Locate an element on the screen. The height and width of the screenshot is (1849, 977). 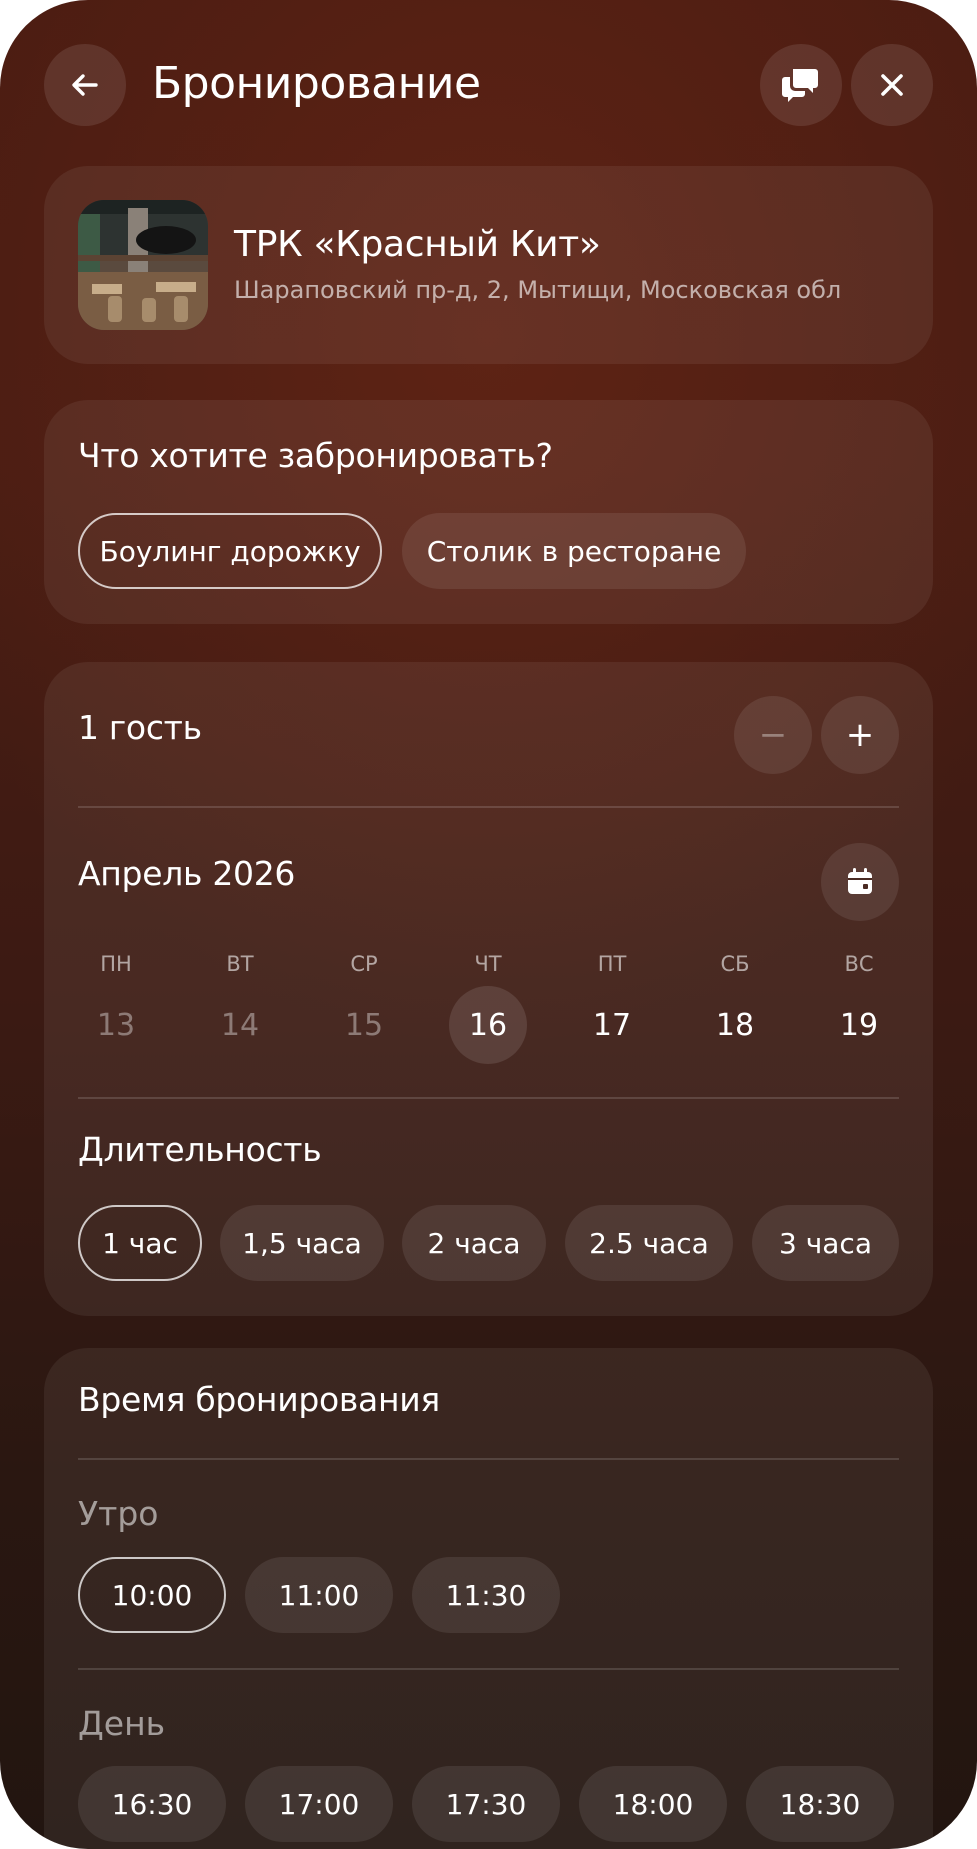
chat-bubbles-icon is located at coordinates (800, 85).